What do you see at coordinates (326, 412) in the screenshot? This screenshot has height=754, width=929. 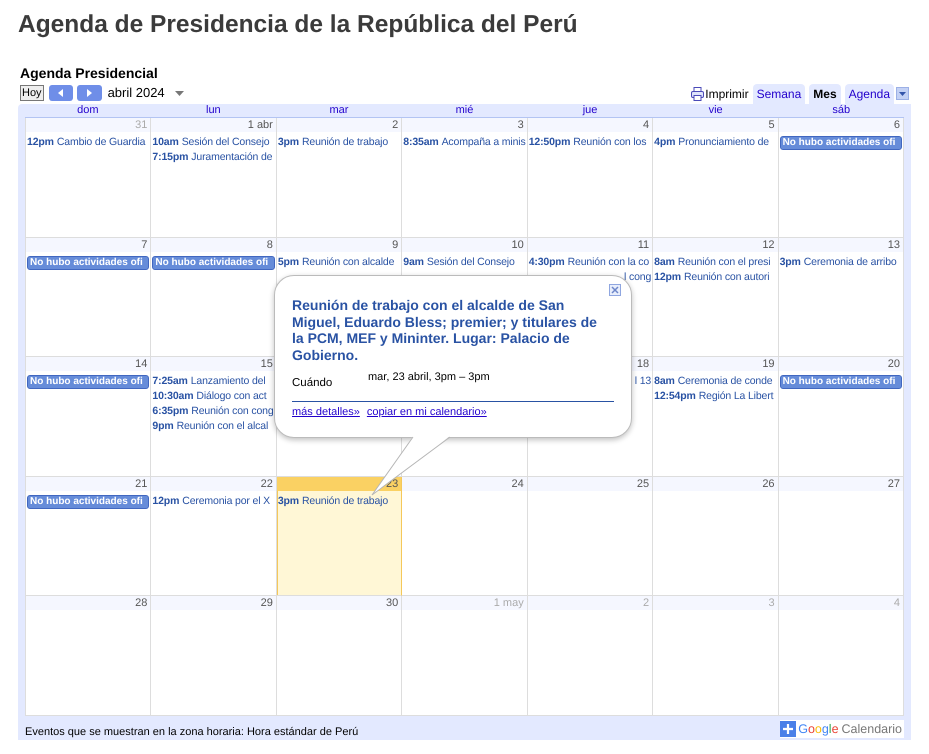 I see `more-details-link: más detalles»` at bounding box center [326, 412].